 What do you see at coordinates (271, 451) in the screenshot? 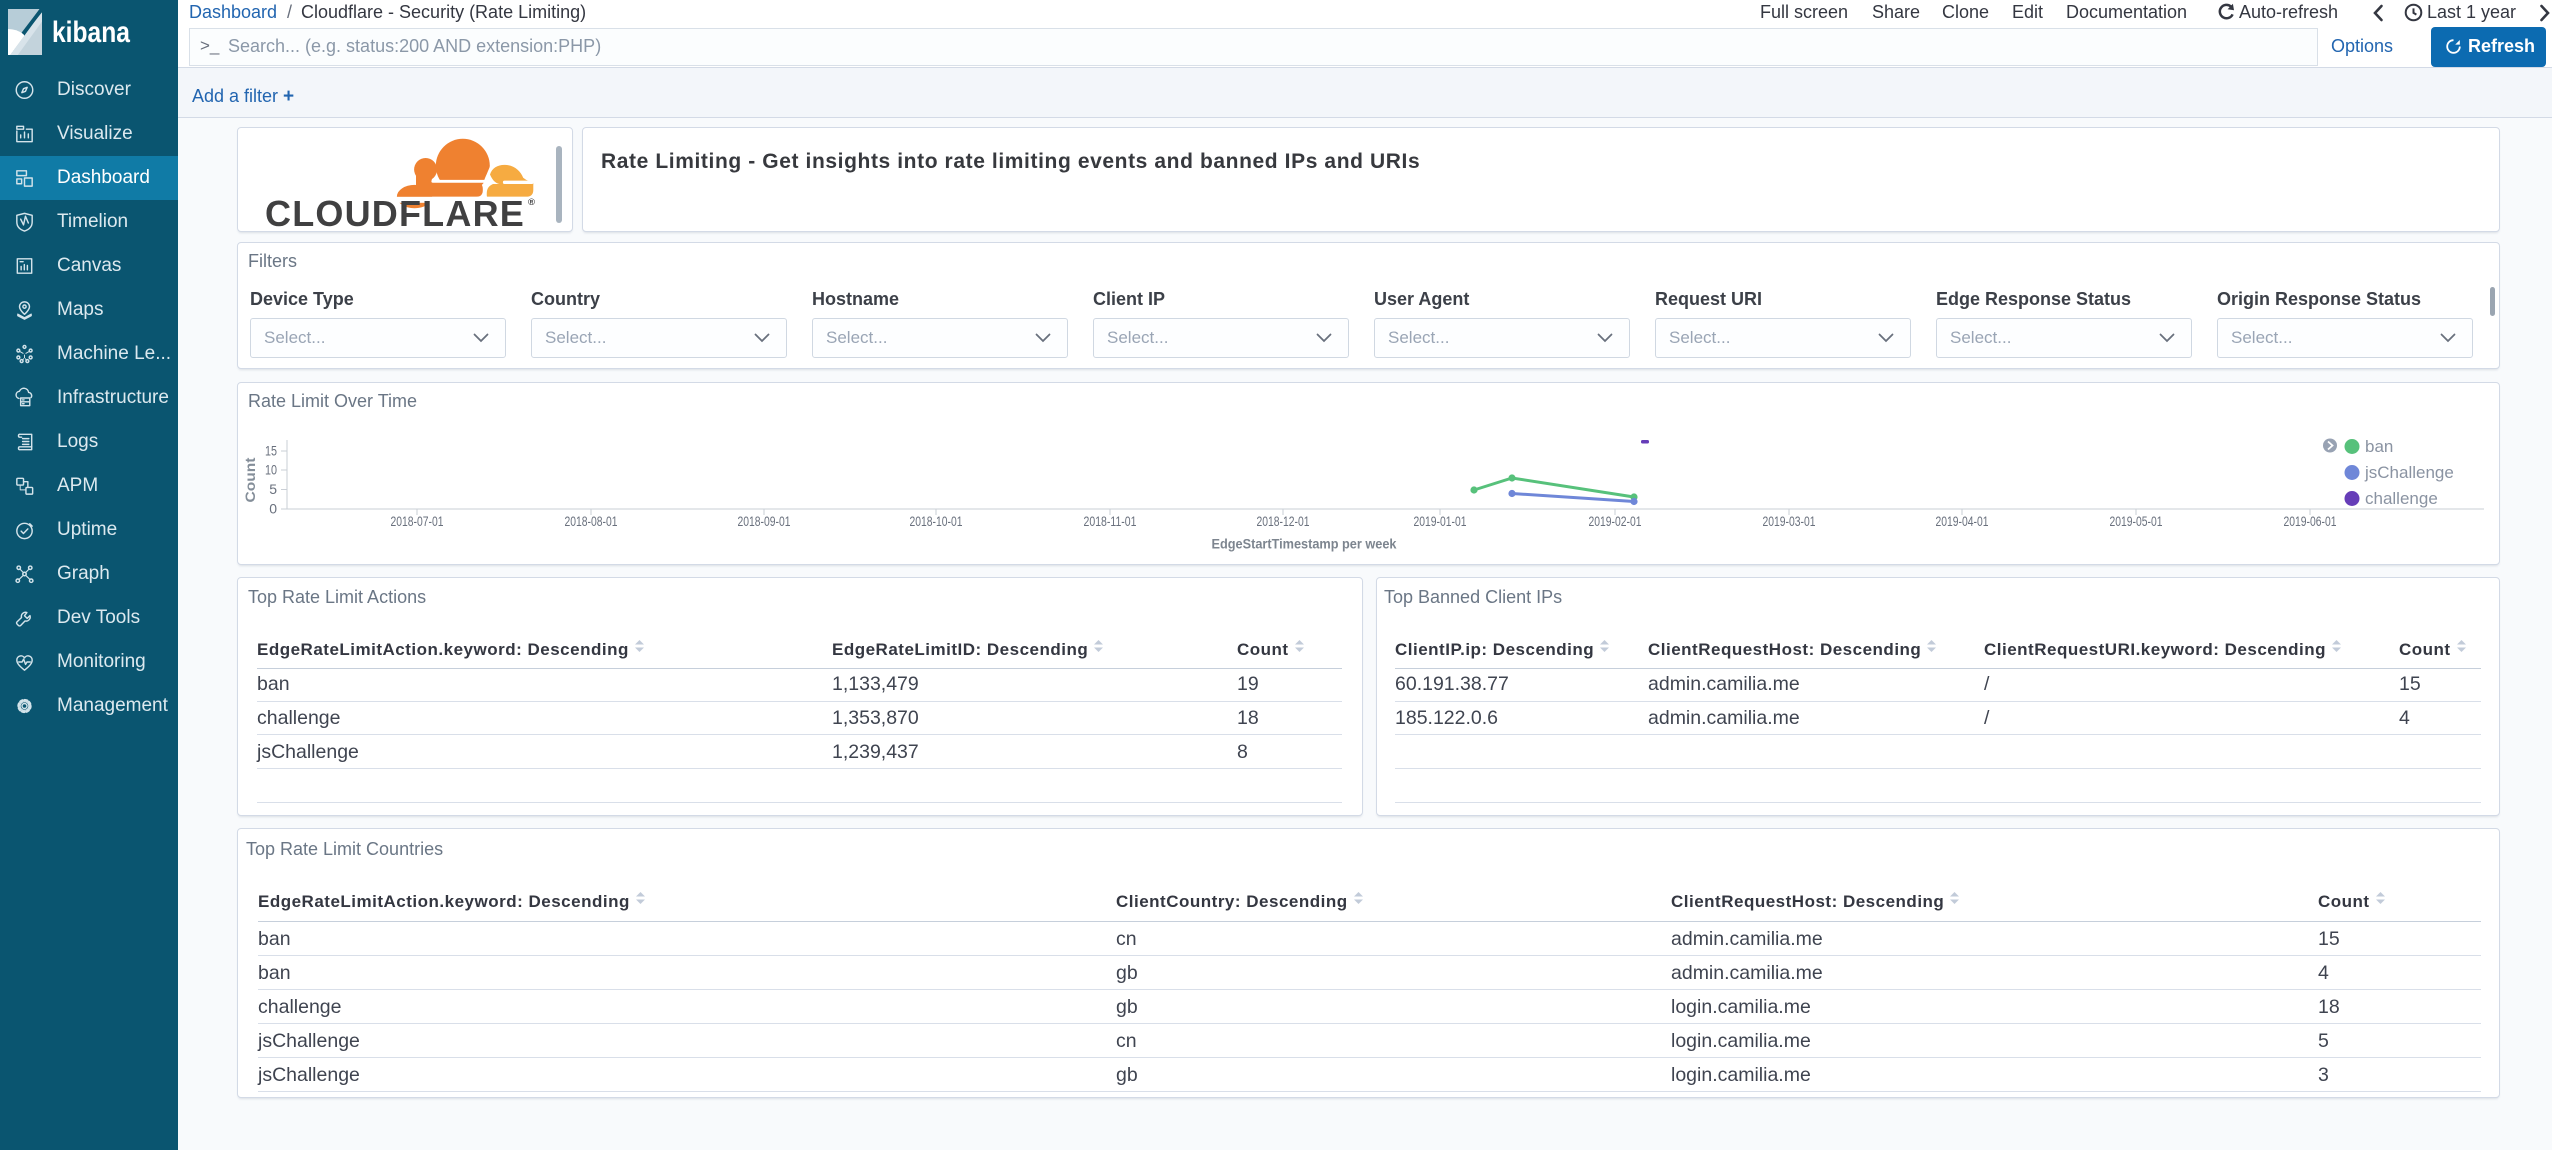
I see `svg-text: 15` at bounding box center [271, 451].